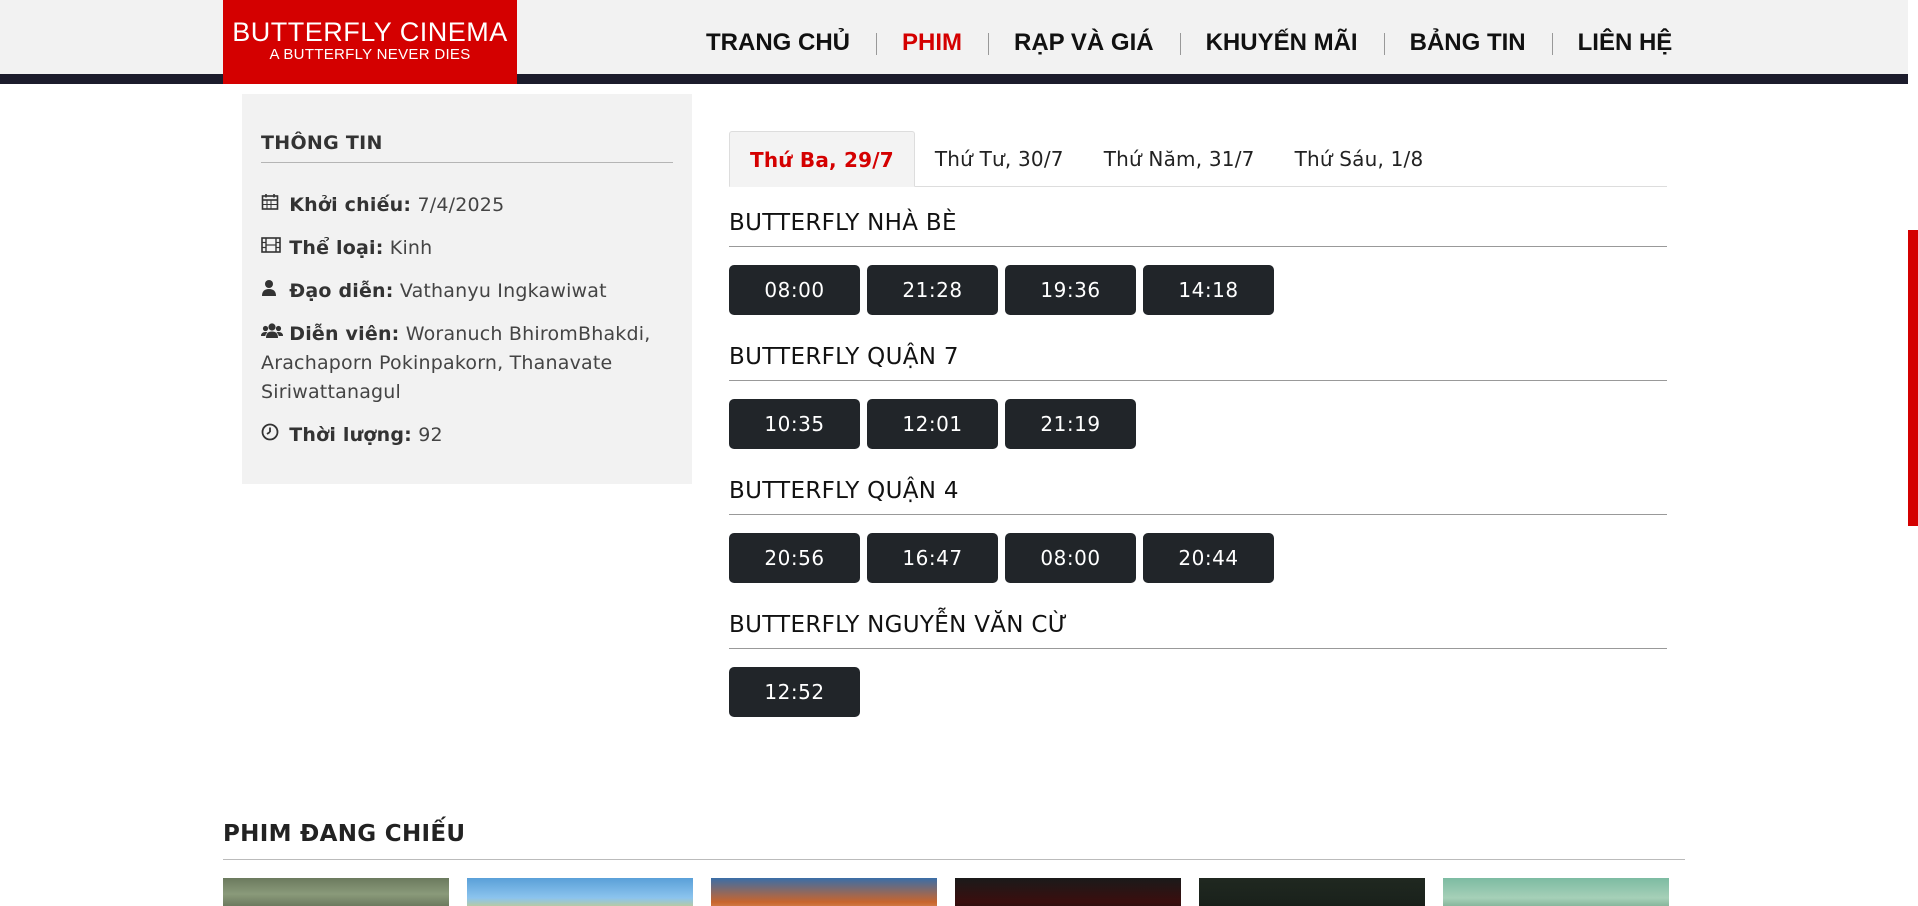  What do you see at coordinates (350, 435) in the screenshot?
I see `duration-label: Thời lượng:` at bounding box center [350, 435].